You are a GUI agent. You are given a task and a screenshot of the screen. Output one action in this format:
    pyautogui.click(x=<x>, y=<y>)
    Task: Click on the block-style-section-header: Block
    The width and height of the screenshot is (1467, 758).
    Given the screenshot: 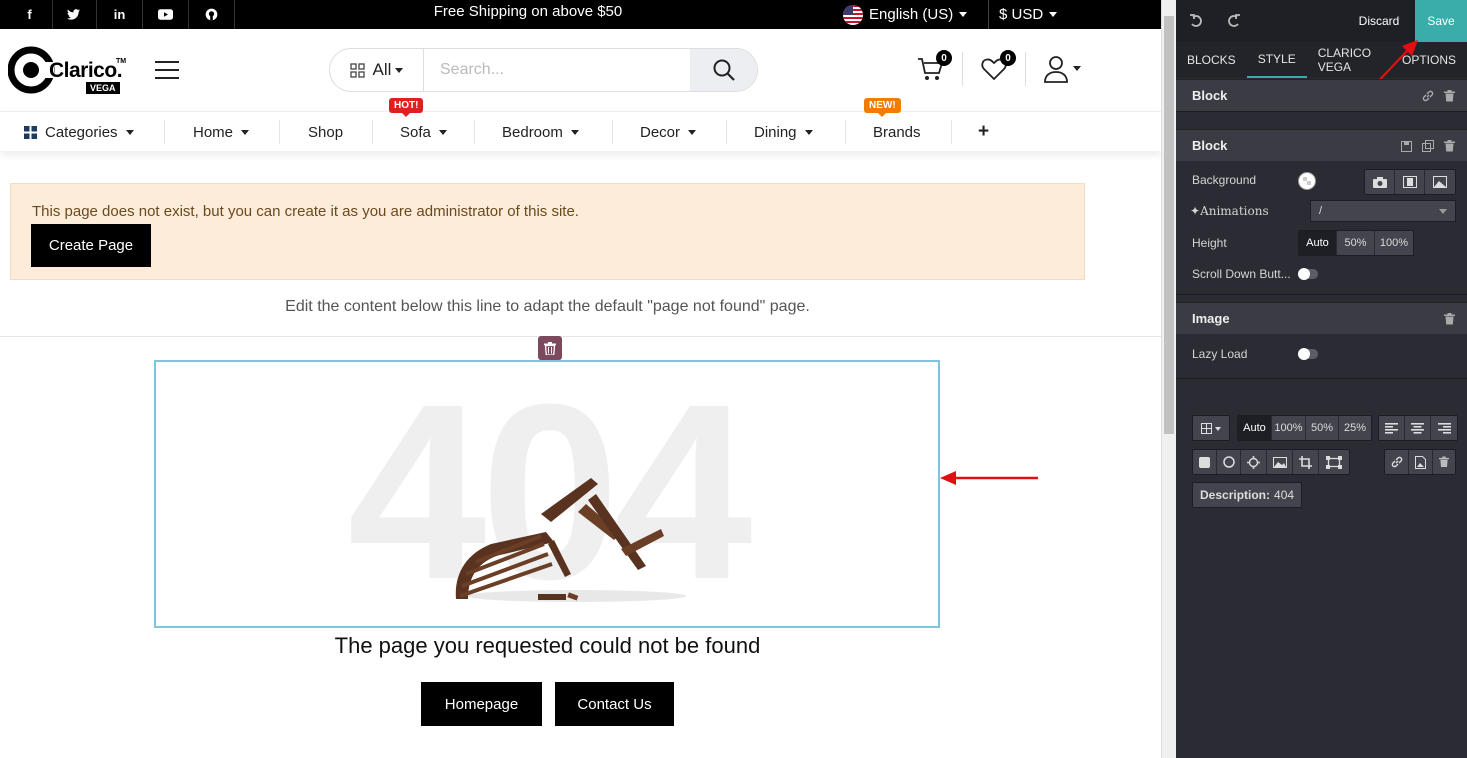 What is the action you would take?
    pyautogui.click(x=1321, y=145)
    